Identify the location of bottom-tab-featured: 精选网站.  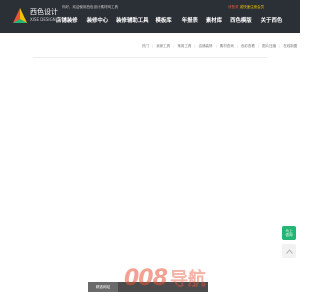
(103, 287).